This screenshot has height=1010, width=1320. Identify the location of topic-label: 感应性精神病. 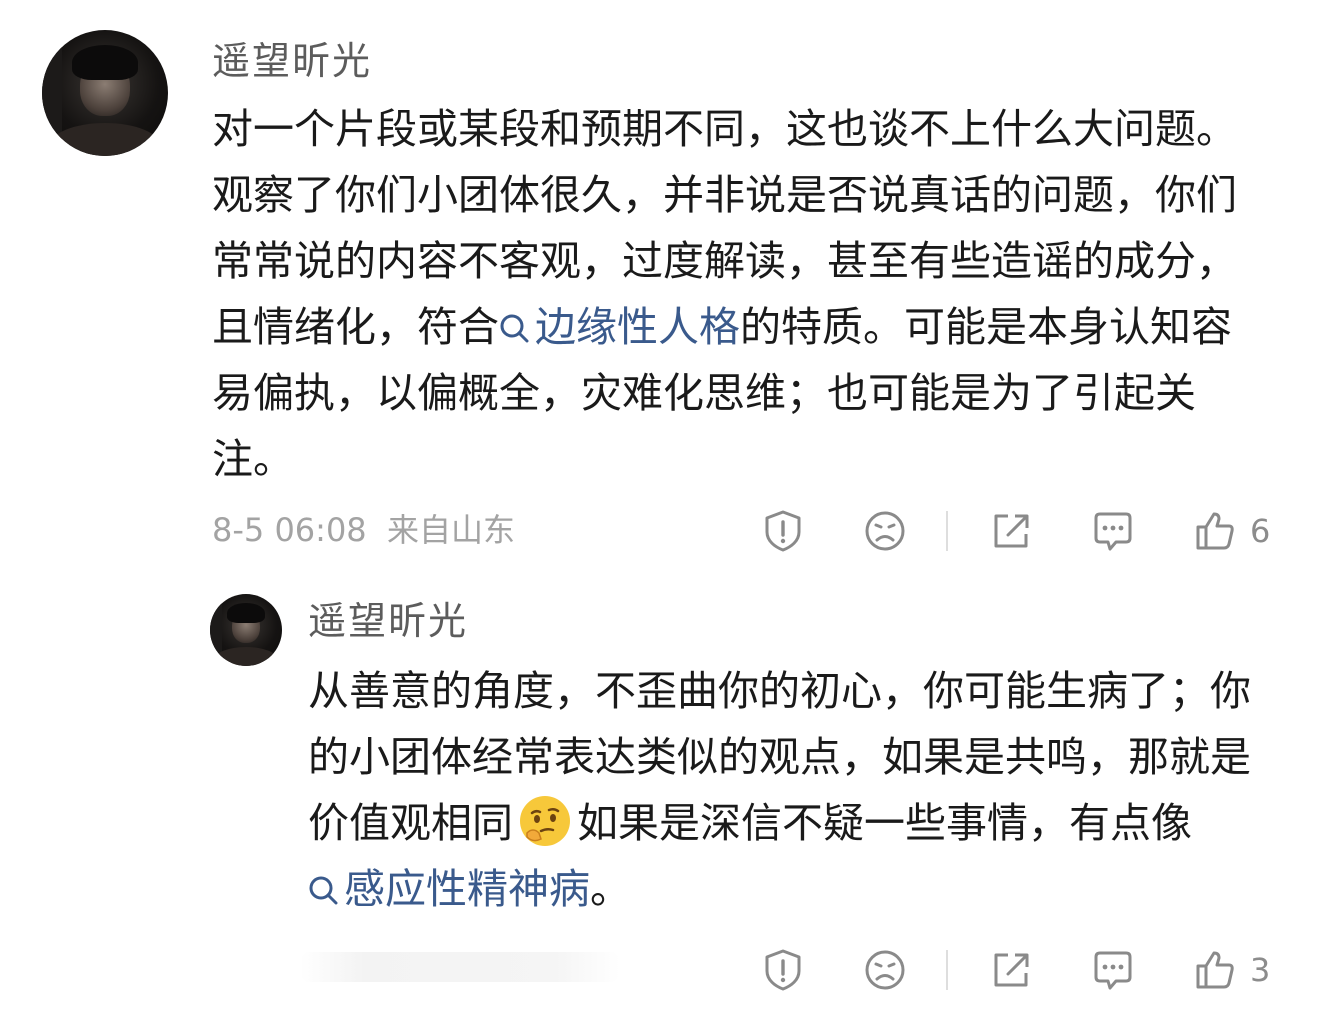
(467, 889).